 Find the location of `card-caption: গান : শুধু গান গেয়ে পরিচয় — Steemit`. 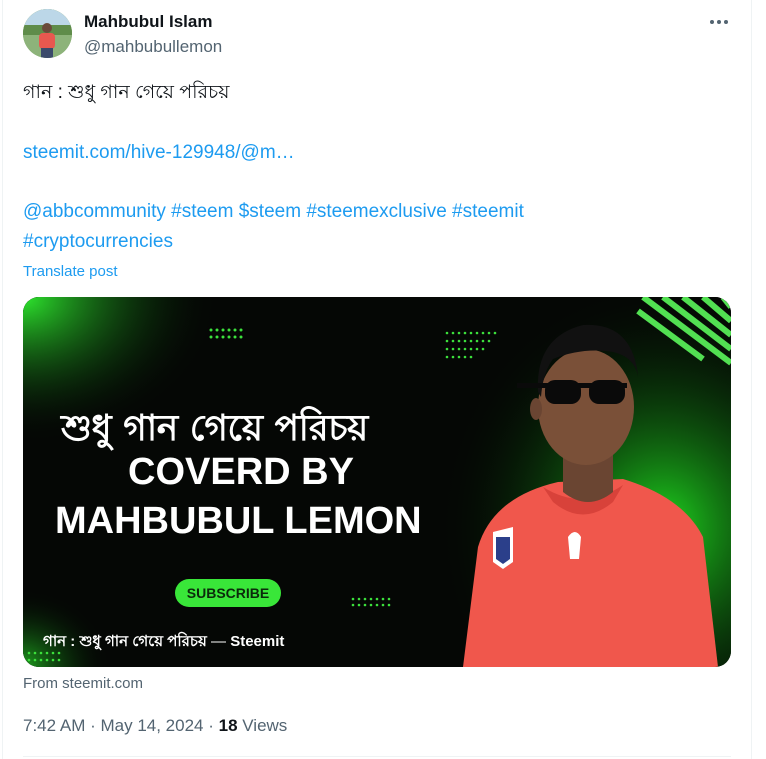

card-caption: গান : শুধু গান গেয়ে পরিচয় — Steemit is located at coordinates (163, 642).